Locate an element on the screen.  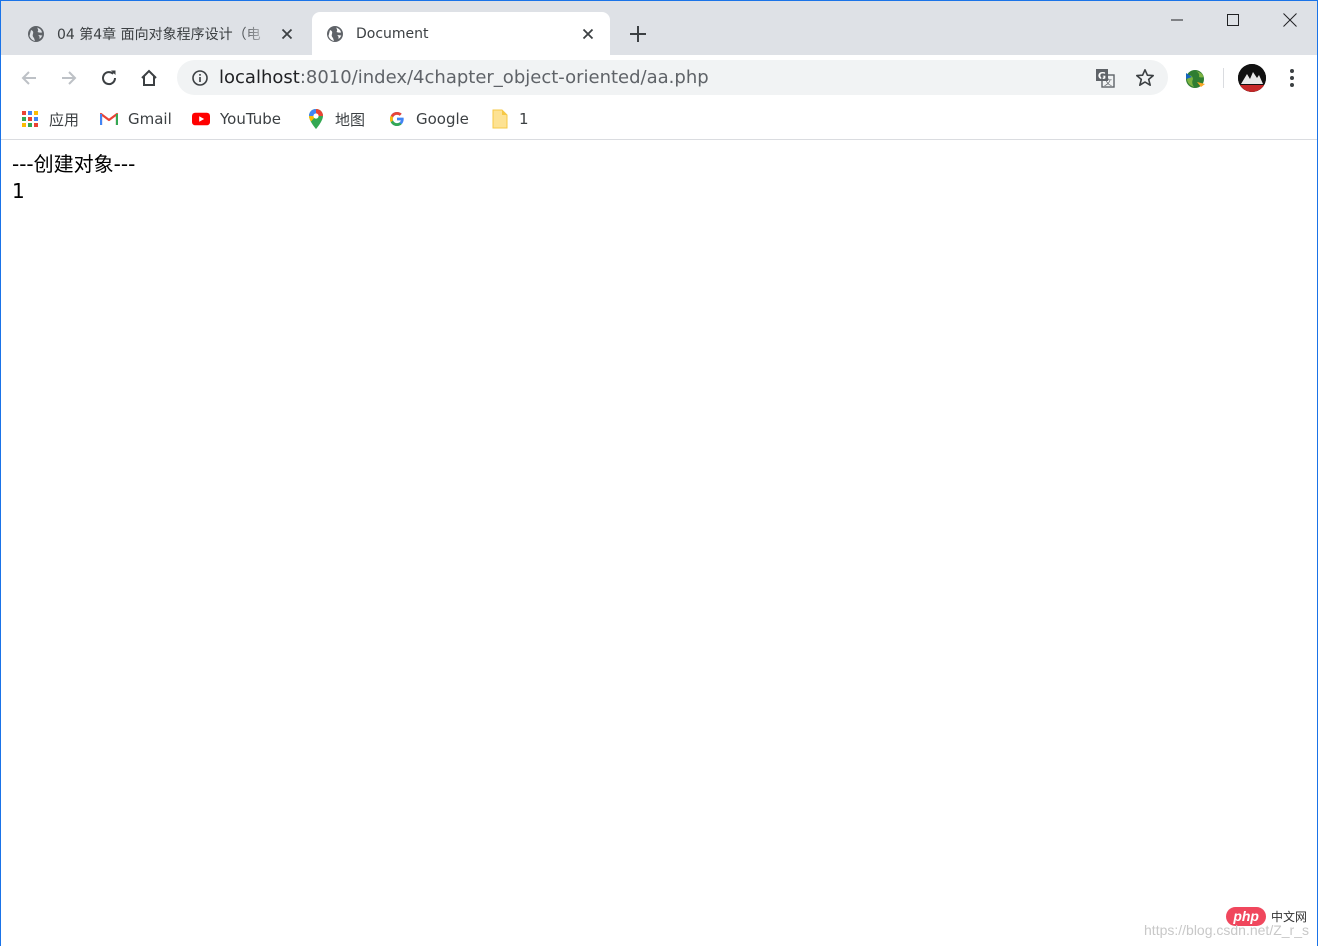
bookmark-apps: 应用 is located at coordinates (50, 119).